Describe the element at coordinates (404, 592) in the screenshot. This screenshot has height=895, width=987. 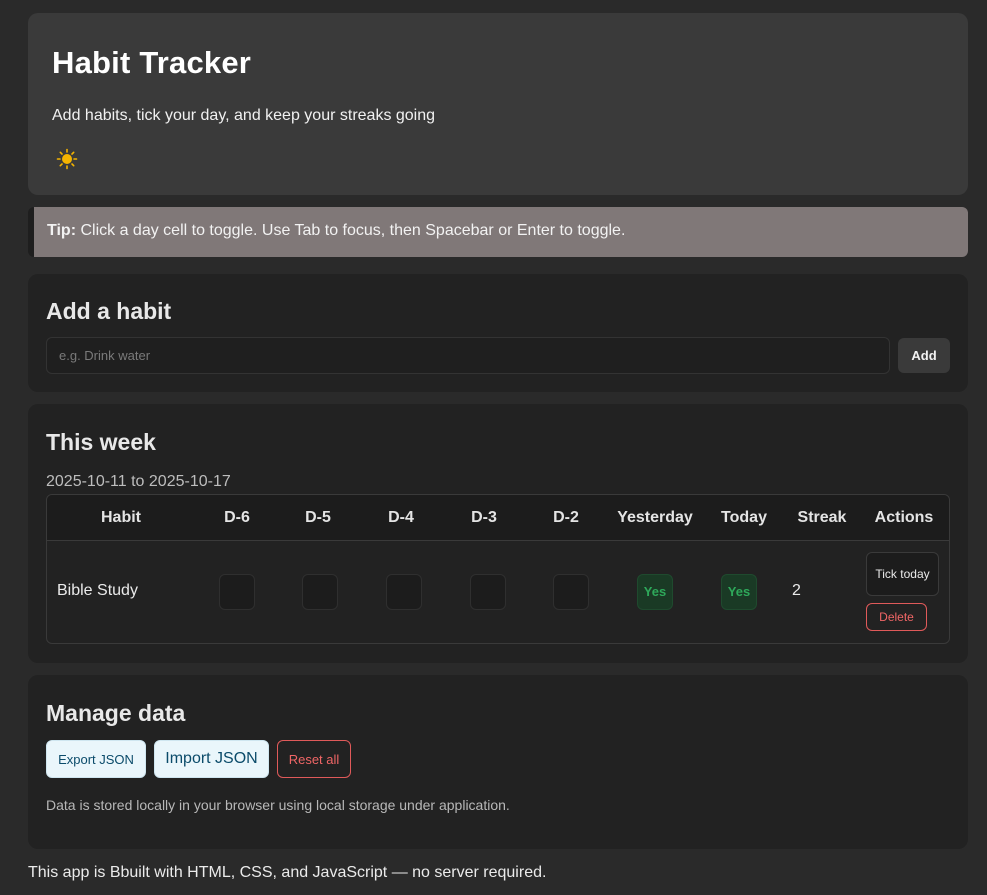
I see `day-cell-d4` at that location.